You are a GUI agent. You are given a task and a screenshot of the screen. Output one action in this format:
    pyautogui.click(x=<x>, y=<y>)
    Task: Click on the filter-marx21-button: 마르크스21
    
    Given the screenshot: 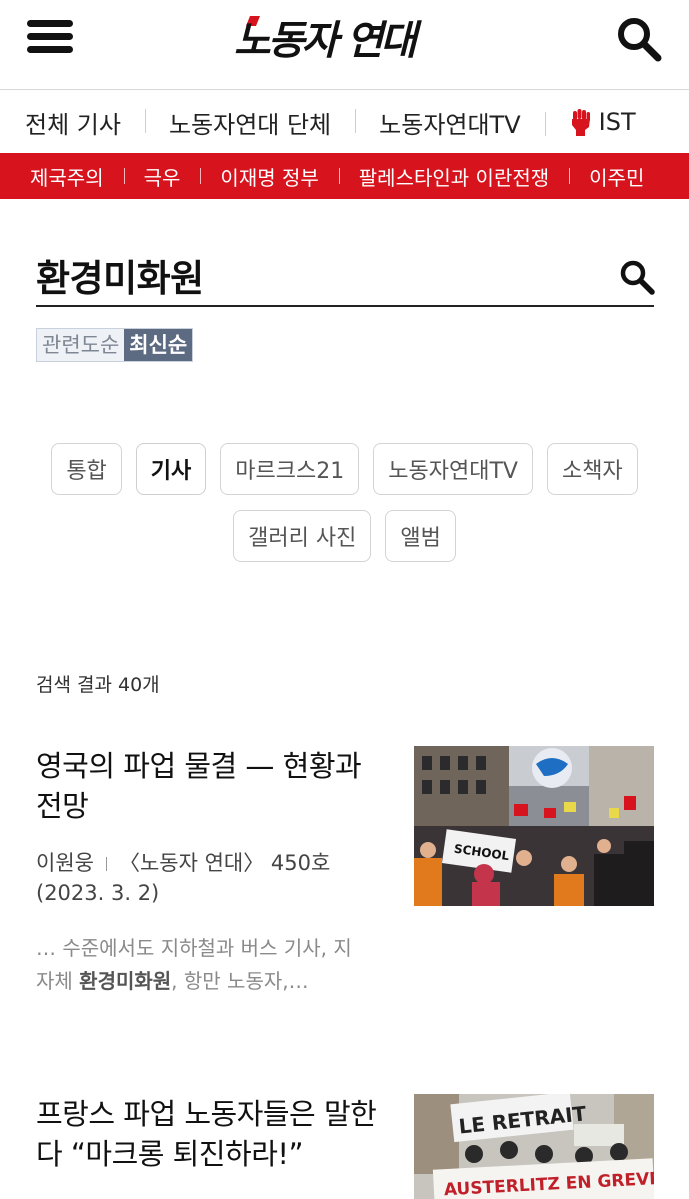 What is the action you would take?
    pyautogui.click(x=290, y=469)
    